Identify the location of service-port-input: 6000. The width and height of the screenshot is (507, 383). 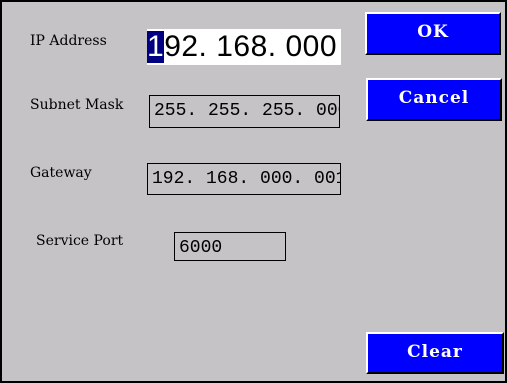
(230, 246).